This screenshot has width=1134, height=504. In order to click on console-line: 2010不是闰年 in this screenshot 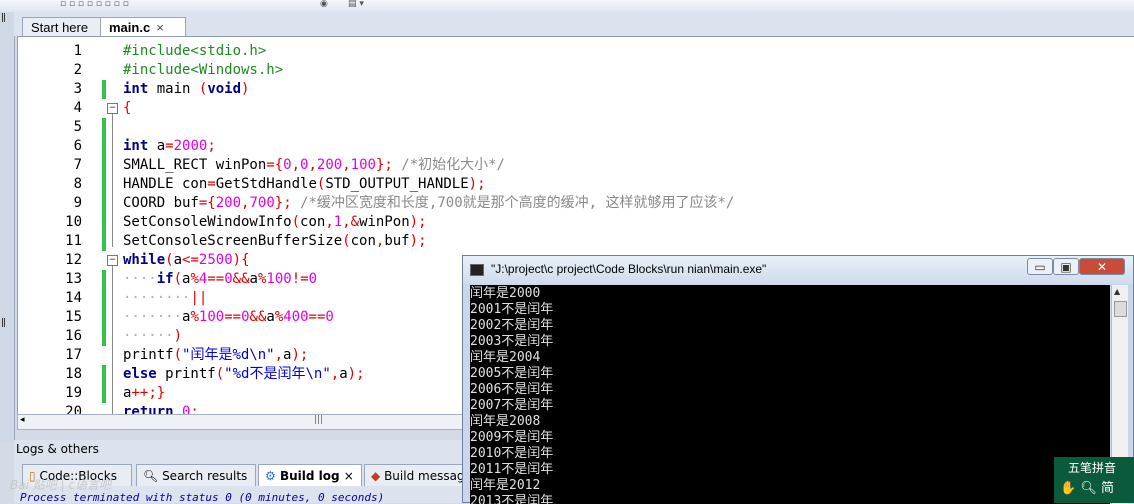, I will do `click(512, 453)`.